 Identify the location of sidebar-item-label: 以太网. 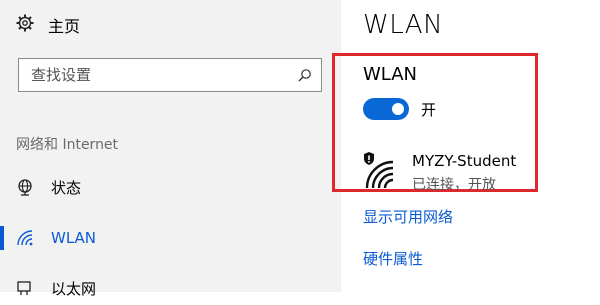
(74, 288).